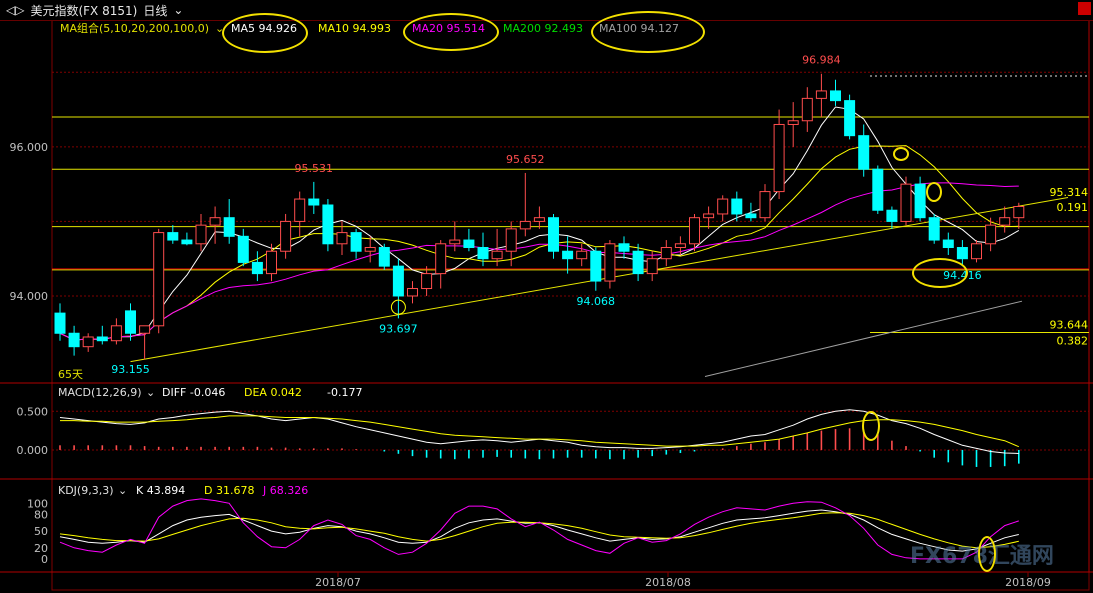 This screenshot has height=593, width=1093. I want to click on kdj-panel: 1008050200, so click(523, 531).